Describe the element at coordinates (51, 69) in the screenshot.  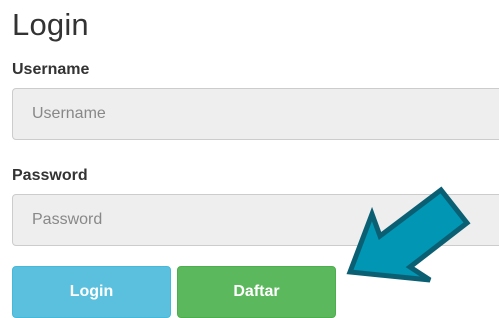
I see `username-label: Username` at that location.